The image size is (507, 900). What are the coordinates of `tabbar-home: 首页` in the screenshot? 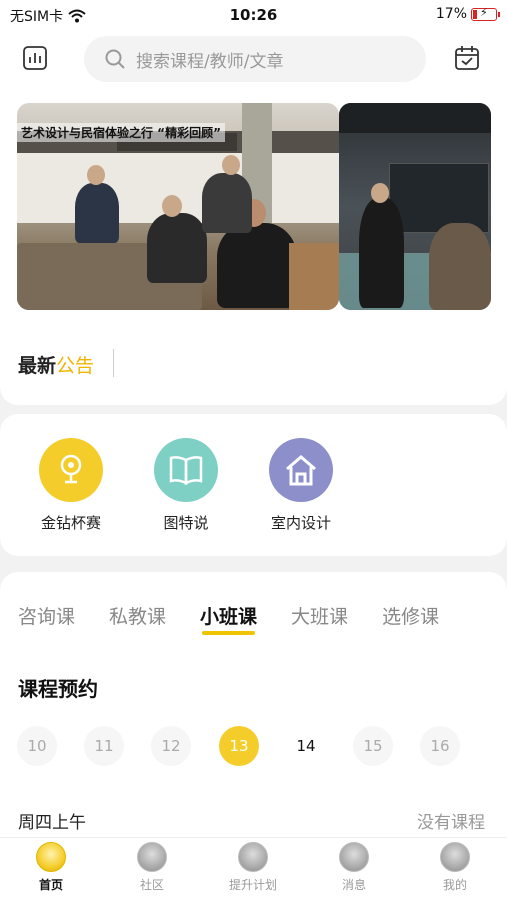 It's located at (51, 867).